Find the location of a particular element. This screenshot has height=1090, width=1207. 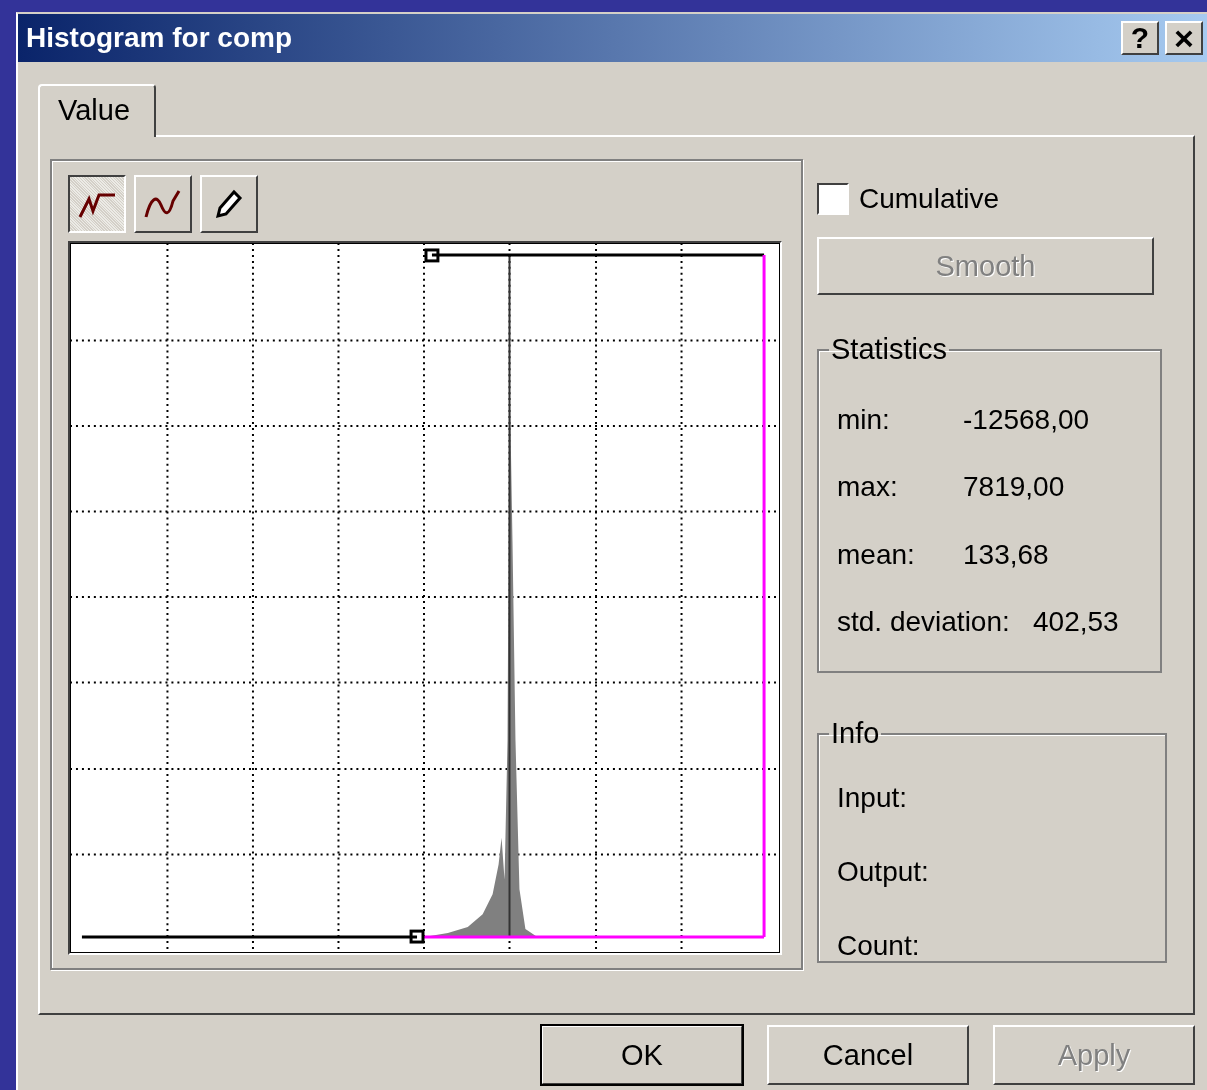

window-title: Histogram for comp is located at coordinates (159, 38).